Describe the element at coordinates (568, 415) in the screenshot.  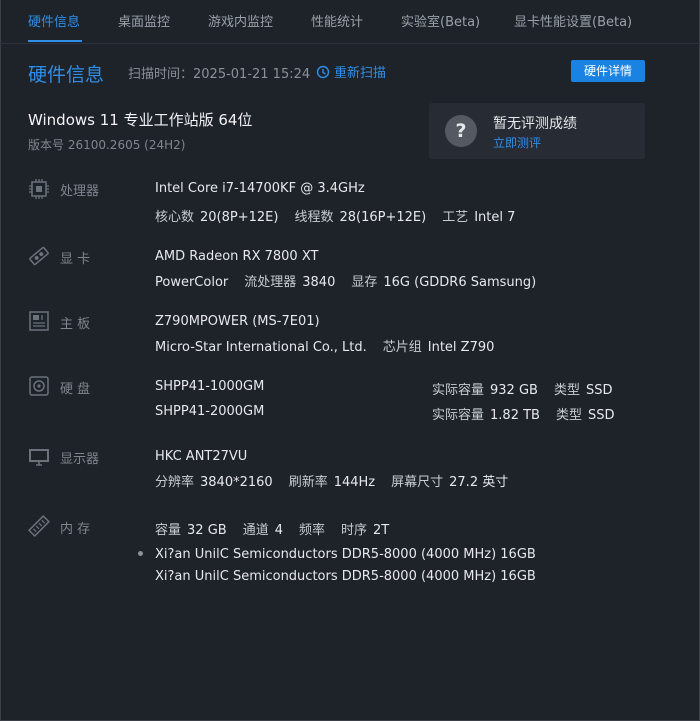
I see `disk-2-type-label: 类型` at that location.